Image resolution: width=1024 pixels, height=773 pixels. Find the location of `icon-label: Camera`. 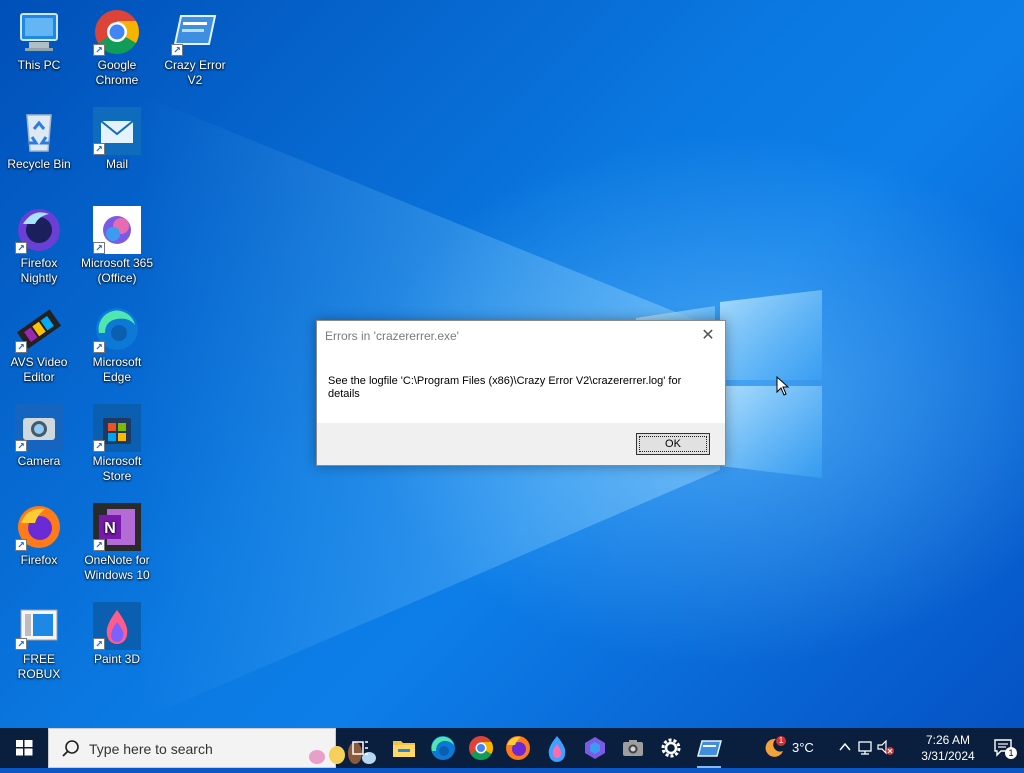

icon-label: Camera is located at coordinates (39, 461).